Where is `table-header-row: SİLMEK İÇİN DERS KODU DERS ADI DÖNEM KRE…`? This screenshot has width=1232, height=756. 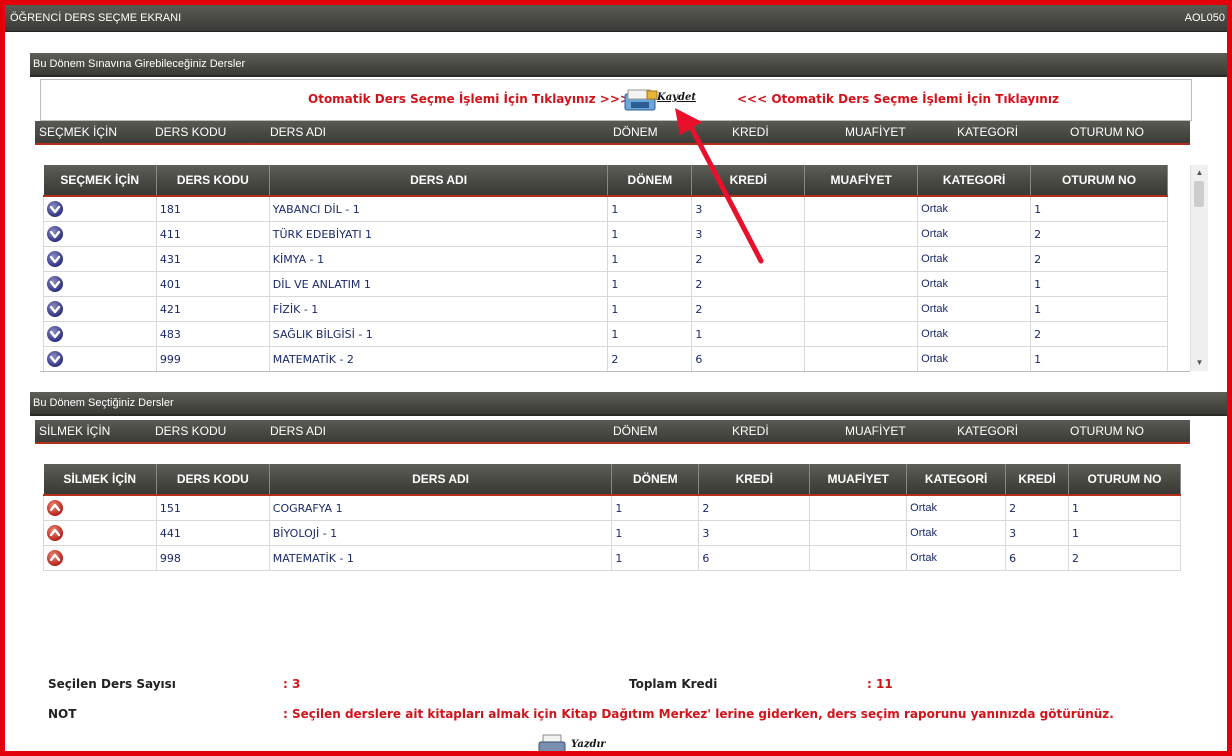
table-header-row: SİLMEK İÇİN DERS KODU DERS ADI DÖNEM KRE… is located at coordinates (612, 480).